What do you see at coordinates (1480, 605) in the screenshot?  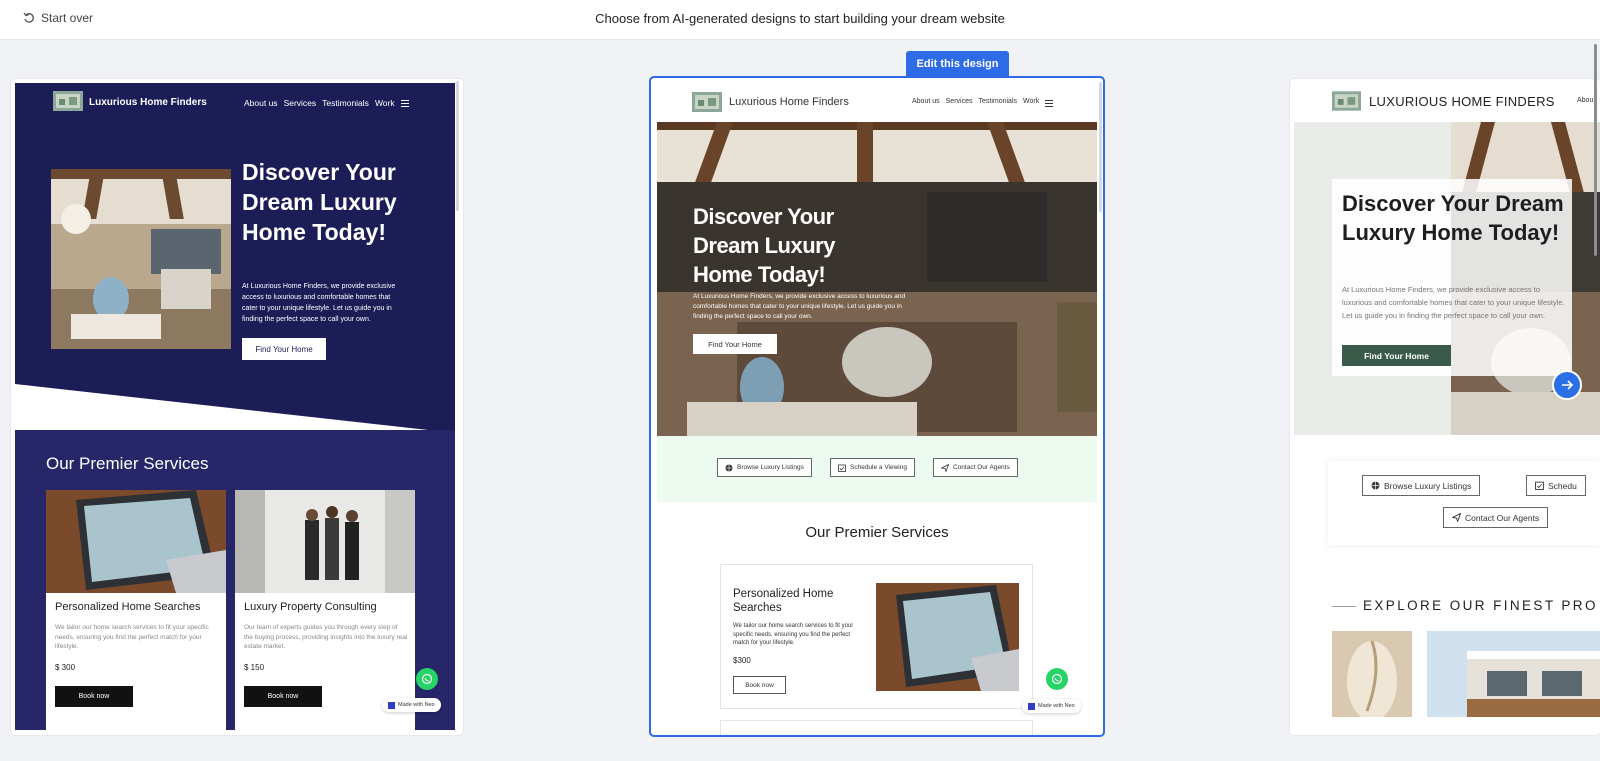 I see `explore-heading: EXPLORE OUR FINEST PRO` at bounding box center [1480, 605].